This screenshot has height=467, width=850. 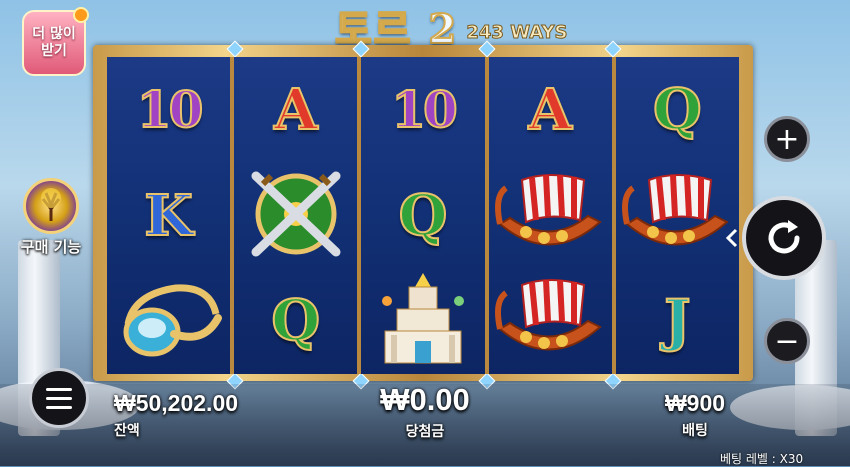 What do you see at coordinates (127, 431) in the screenshot?
I see `balance-label: 잔액` at bounding box center [127, 431].